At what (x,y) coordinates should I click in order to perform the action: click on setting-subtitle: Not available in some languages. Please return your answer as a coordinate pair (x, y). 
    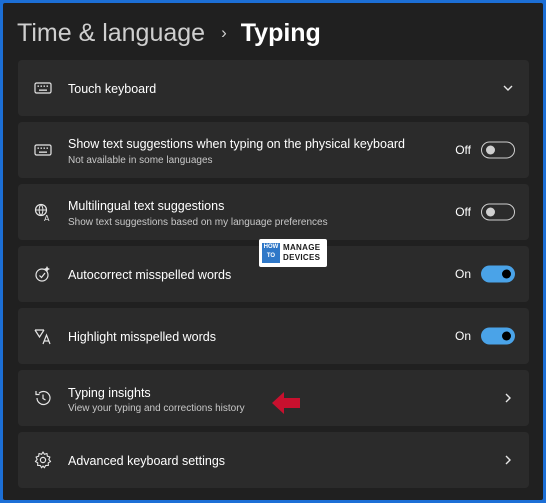
    Looking at the image, I should click on (140, 160).